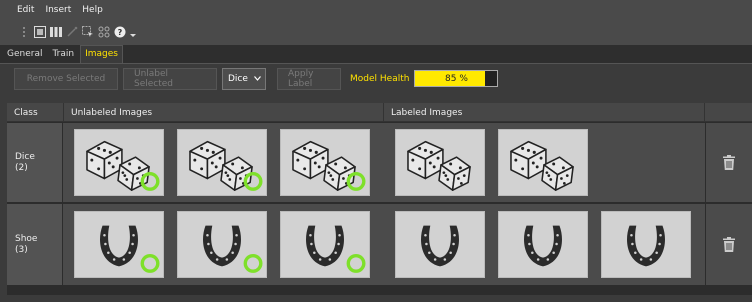 The height and width of the screenshot is (302, 752). I want to click on tab-train: Train, so click(63, 54).